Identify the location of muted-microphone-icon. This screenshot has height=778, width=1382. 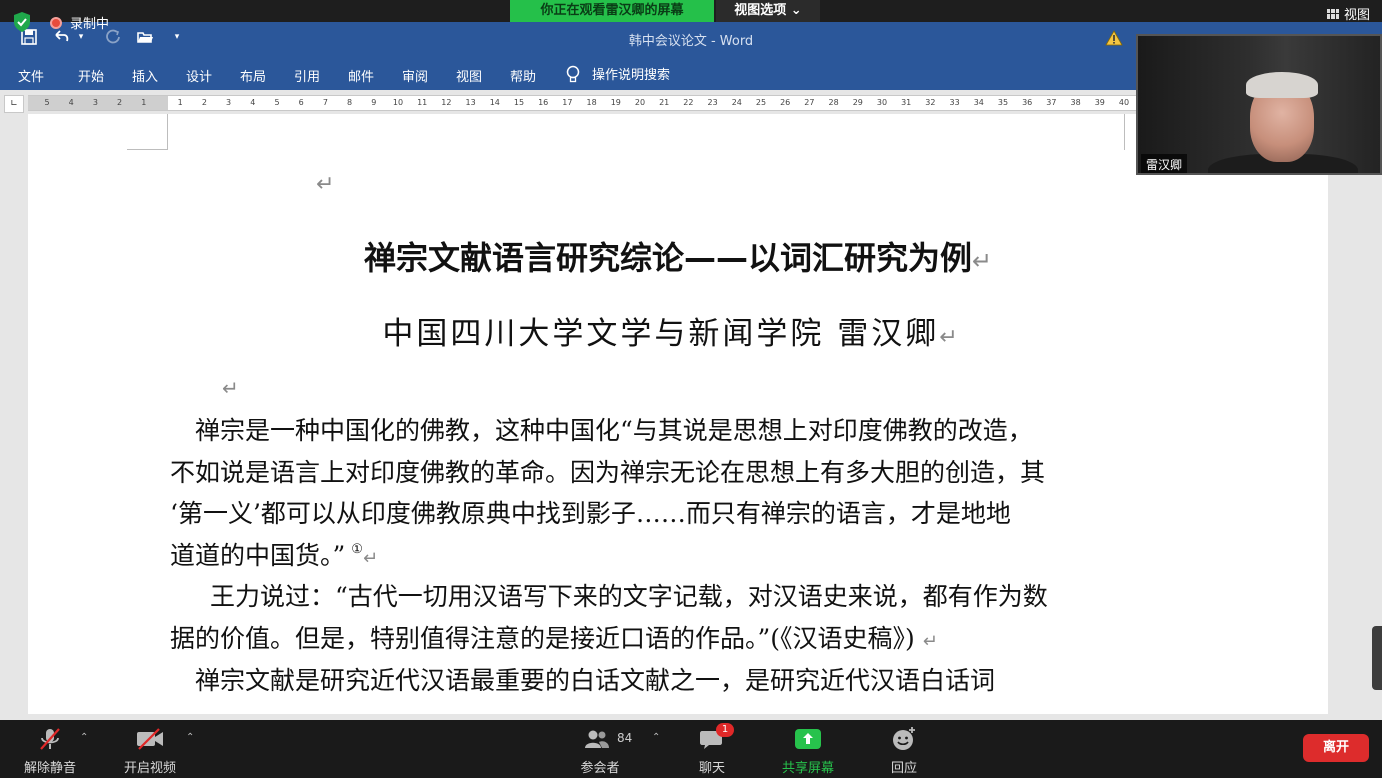
(50, 739).